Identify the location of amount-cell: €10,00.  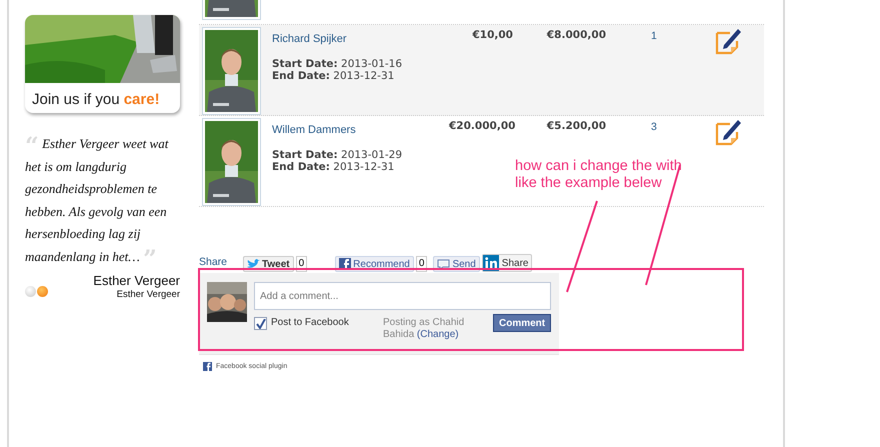
(492, 35).